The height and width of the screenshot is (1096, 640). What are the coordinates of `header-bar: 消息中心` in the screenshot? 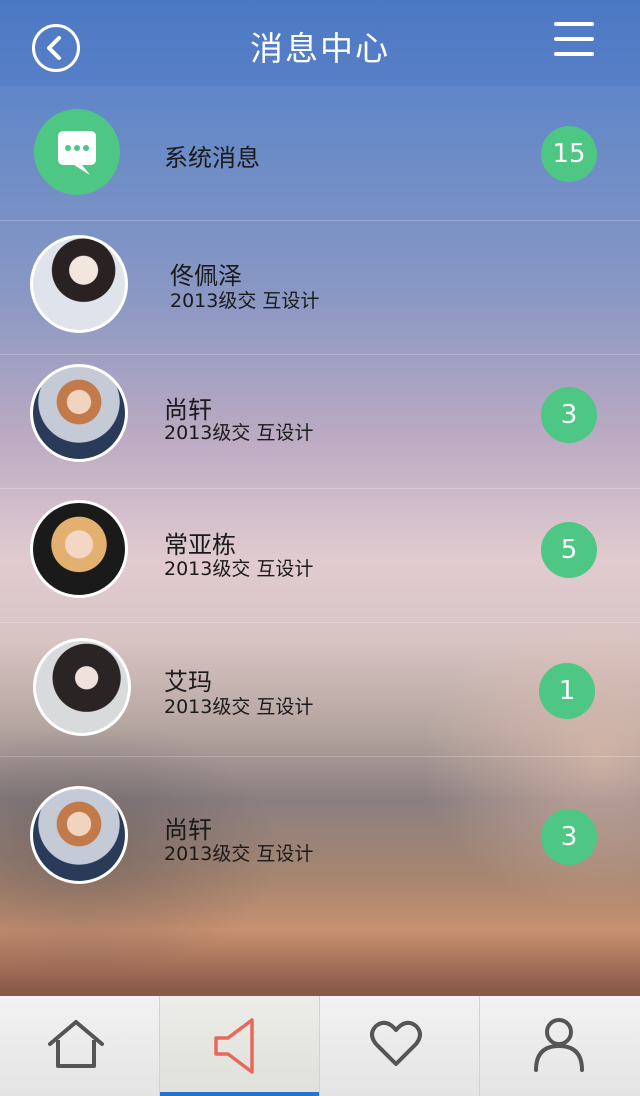 It's located at (320, 43).